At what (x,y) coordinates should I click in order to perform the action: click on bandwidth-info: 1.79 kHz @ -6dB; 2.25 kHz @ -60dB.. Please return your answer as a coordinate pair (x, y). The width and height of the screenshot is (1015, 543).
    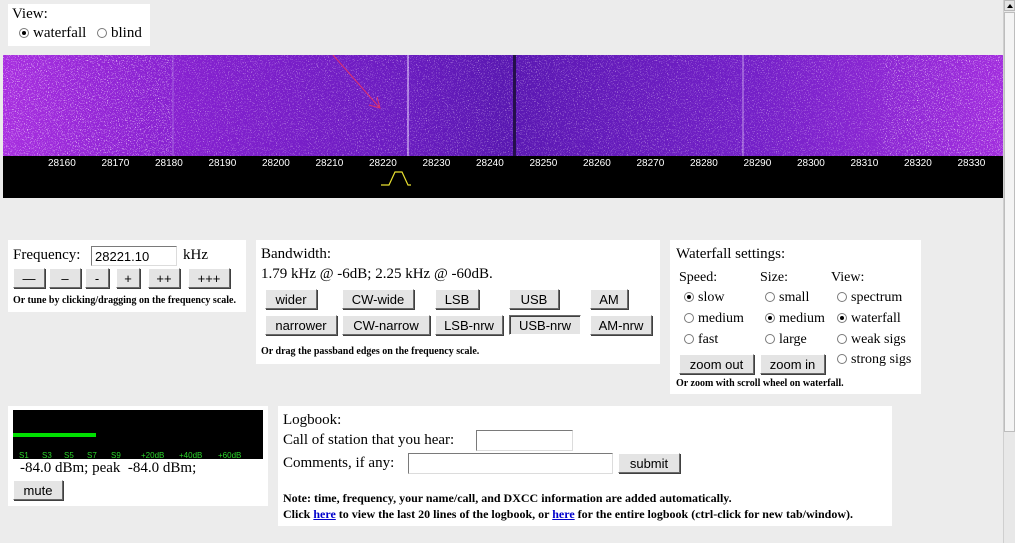
    Looking at the image, I should click on (377, 274).